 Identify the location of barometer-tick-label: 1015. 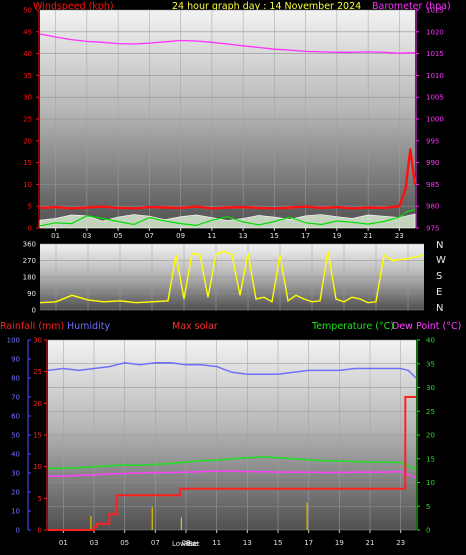
(435, 54).